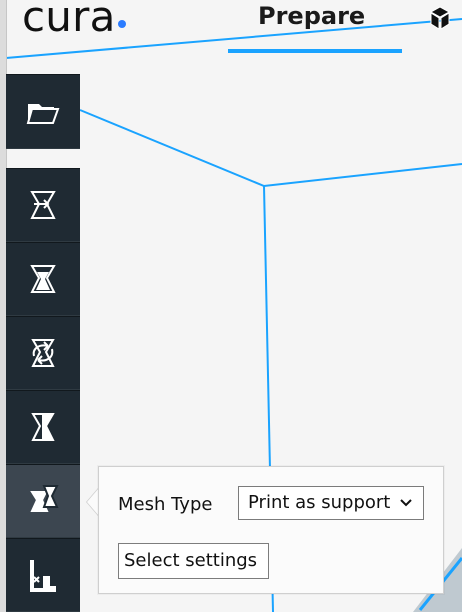  Describe the element at coordinates (121, 24) in the screenshot. I see `logo-dot` at that location.